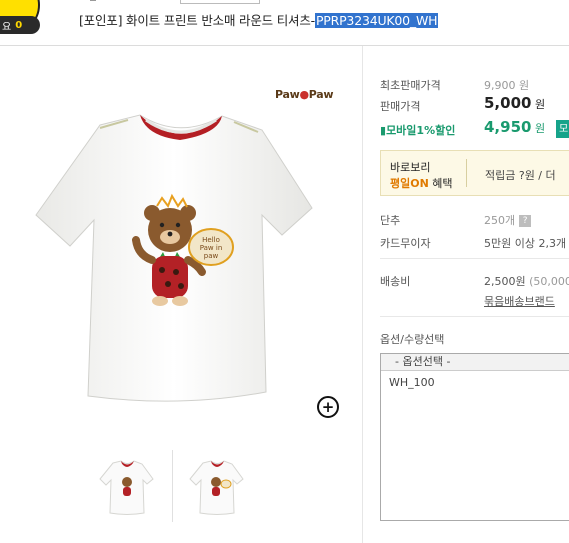 The image size is (569, 543). I want to click on option-placeholder: - 옵션선택 -, so click(475, 362).